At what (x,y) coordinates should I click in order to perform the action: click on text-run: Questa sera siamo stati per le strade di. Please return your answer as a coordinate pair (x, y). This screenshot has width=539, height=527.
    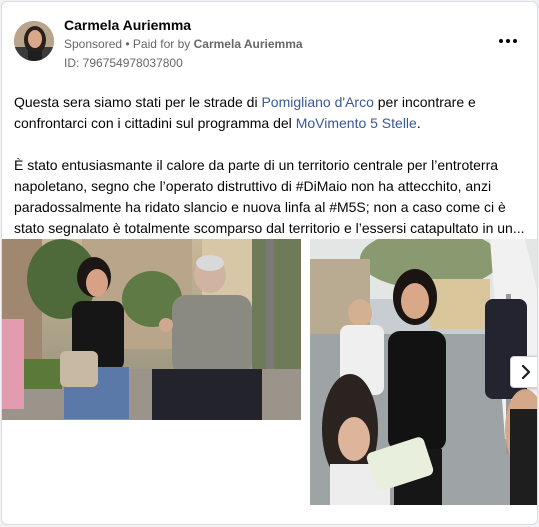
    Looking at the image, I should click on (138, 102).